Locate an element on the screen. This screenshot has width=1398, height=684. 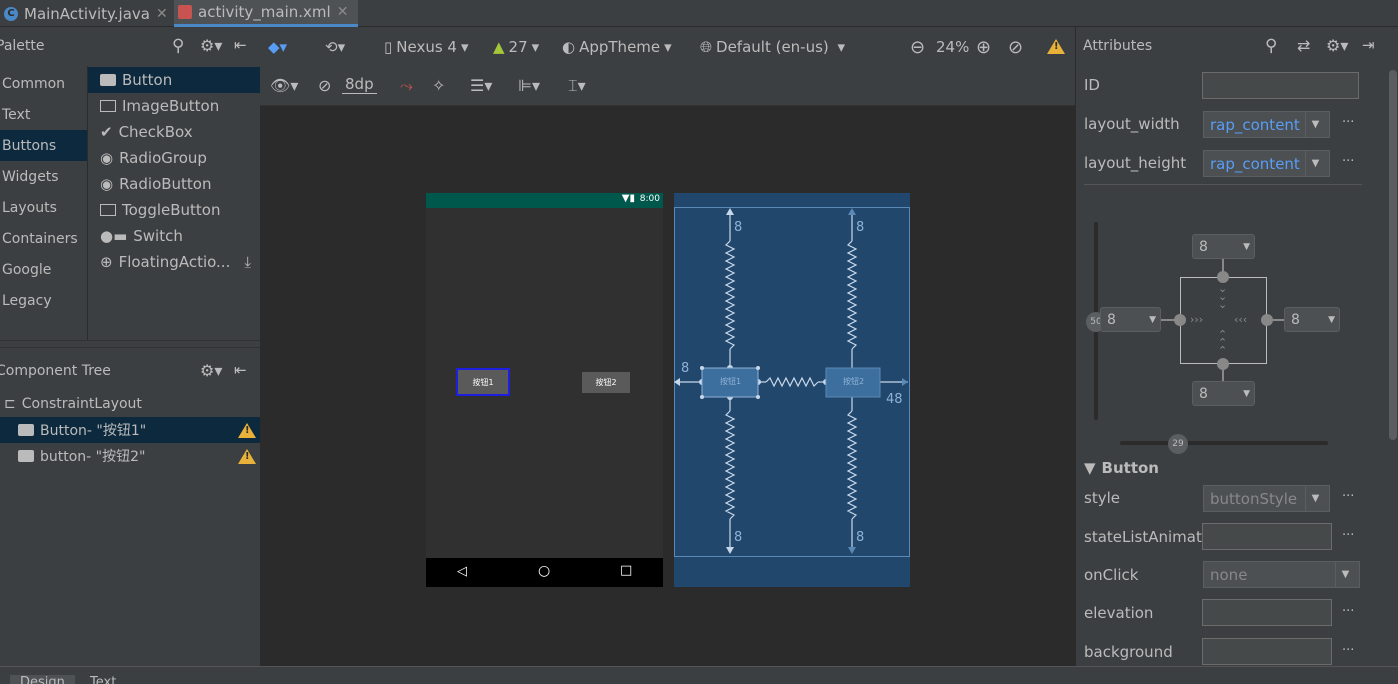
tab-text: Text is located at coordinates (103, 679).